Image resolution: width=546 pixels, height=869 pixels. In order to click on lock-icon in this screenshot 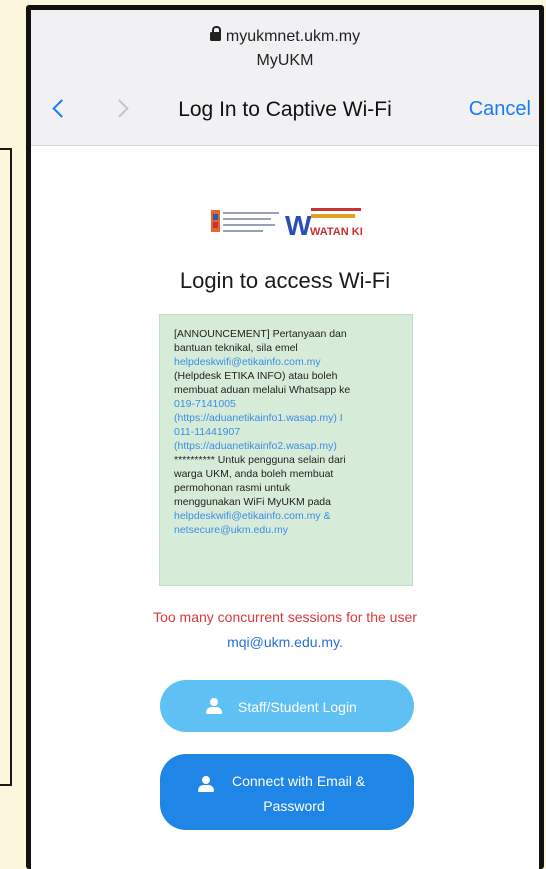, I will do `click(215, 33)`.